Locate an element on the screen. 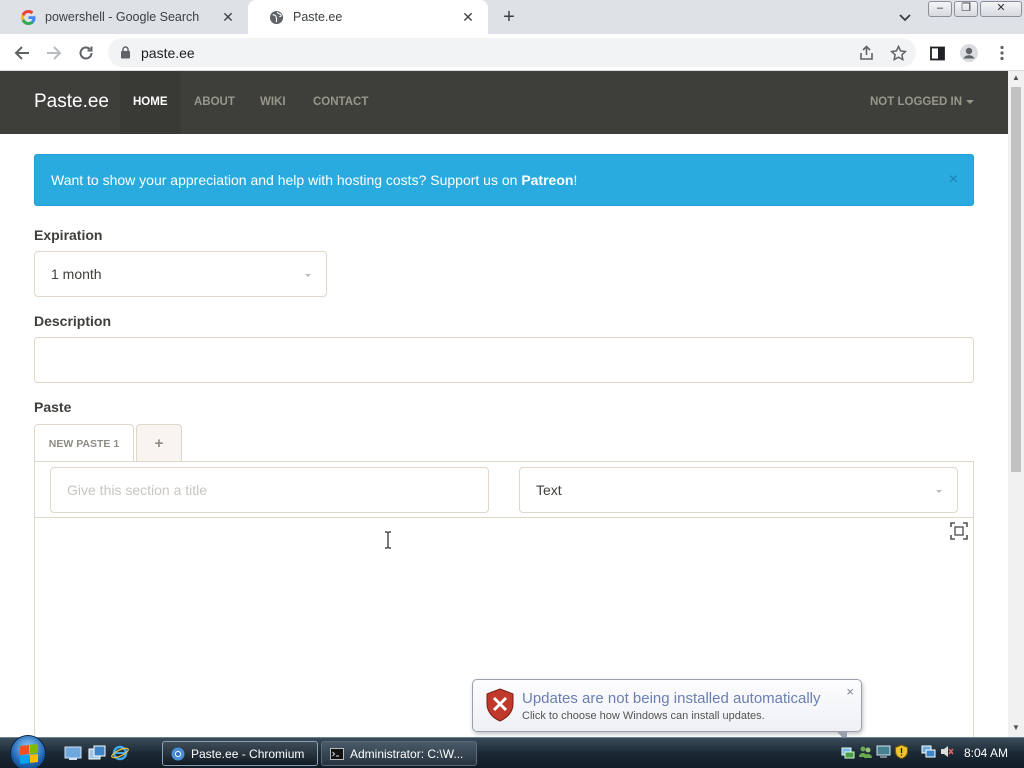 The height and width of the screenshot is (768, 1024). paste-section-header: Give this section a title Text is located at coordinates (504, 490).